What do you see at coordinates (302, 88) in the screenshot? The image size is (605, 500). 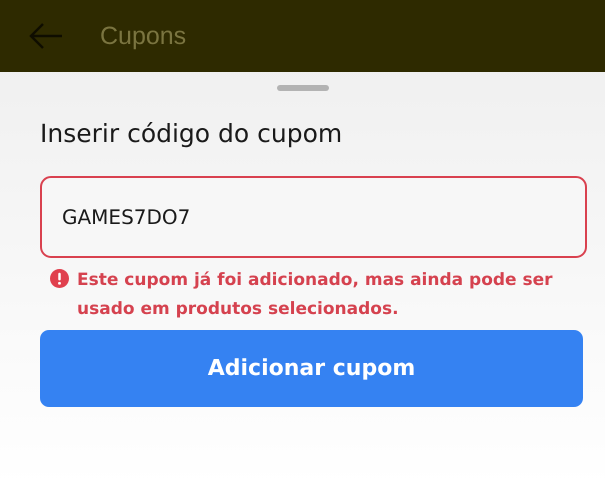 I see `drag-handle` at bounding box center [302, 88].